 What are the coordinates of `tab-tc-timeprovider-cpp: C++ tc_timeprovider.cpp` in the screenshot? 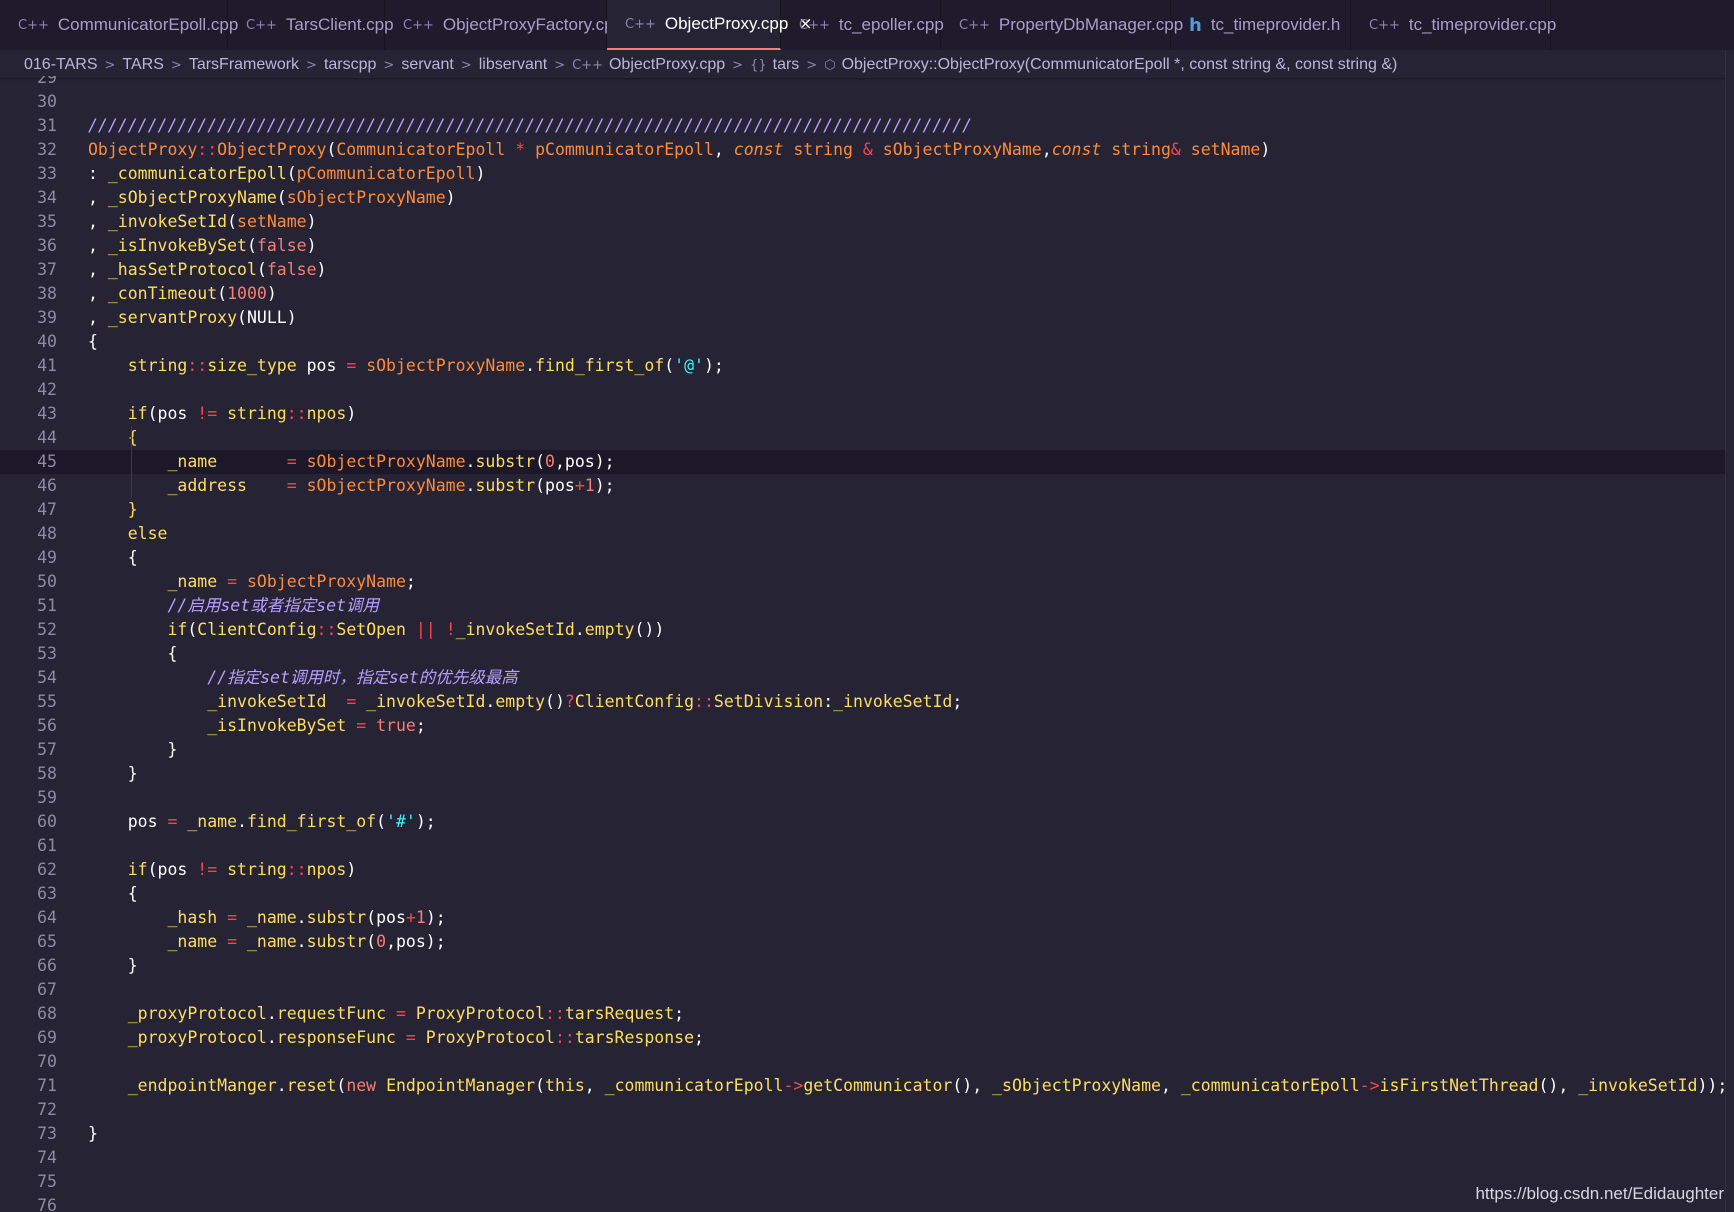 It's located at (1453, 25).